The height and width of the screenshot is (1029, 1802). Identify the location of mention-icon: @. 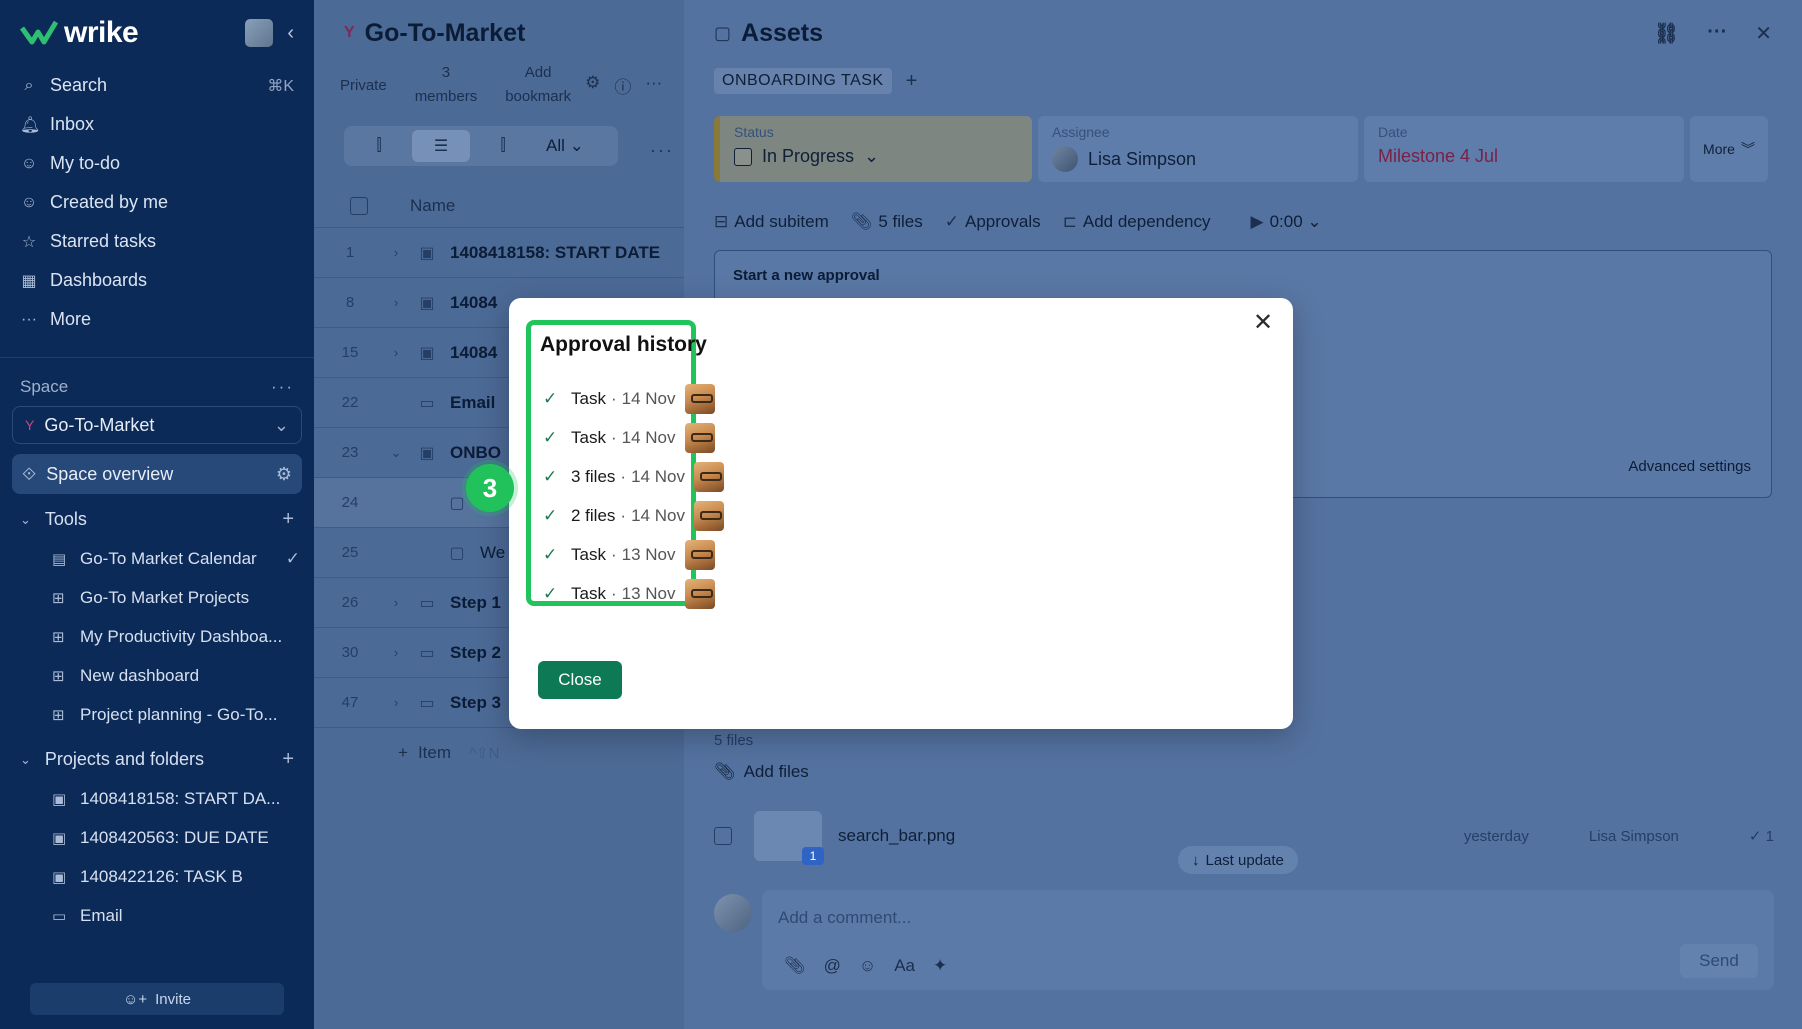
(832, 966).